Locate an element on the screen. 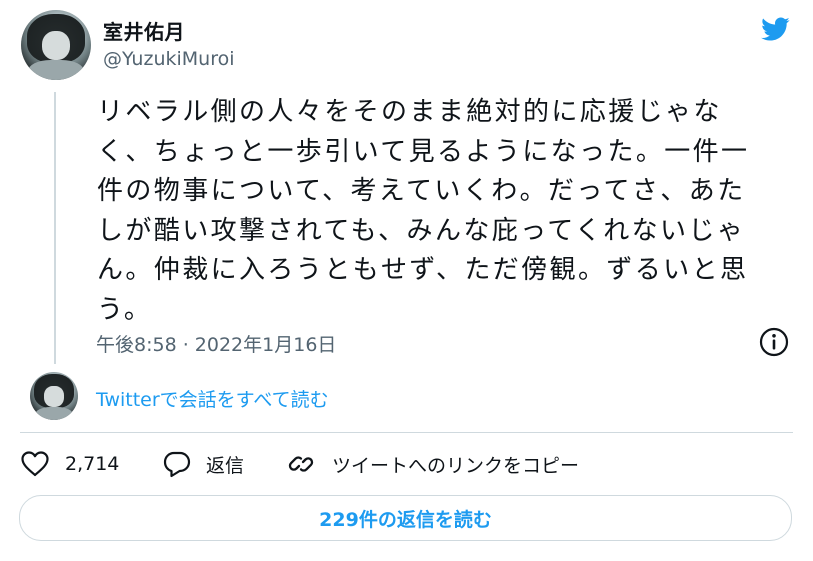  read-replies-button: 229件の返信を読む is located at coordinates (405, 518).